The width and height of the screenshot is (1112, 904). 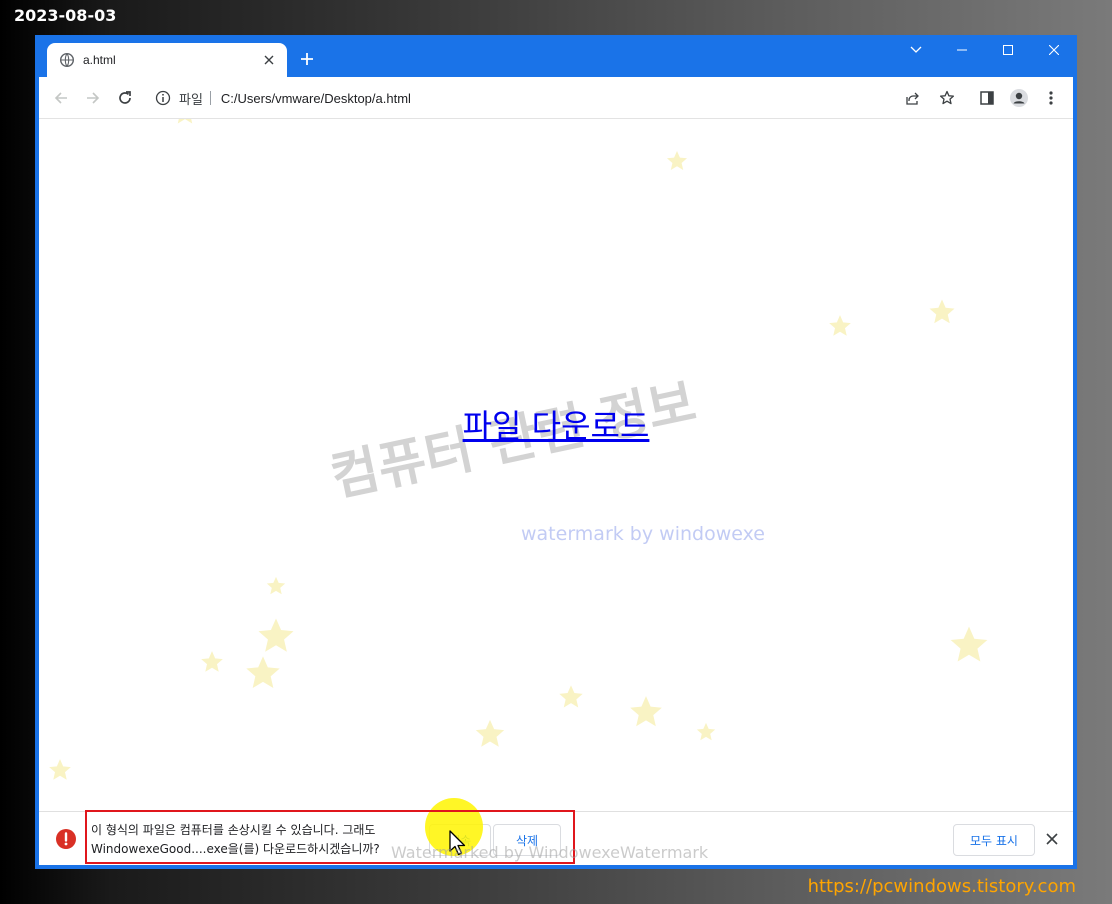 What do you see at coordinates (125, 98) in the screenshot?
I see `reload-button` at bounding box center [125, 98].